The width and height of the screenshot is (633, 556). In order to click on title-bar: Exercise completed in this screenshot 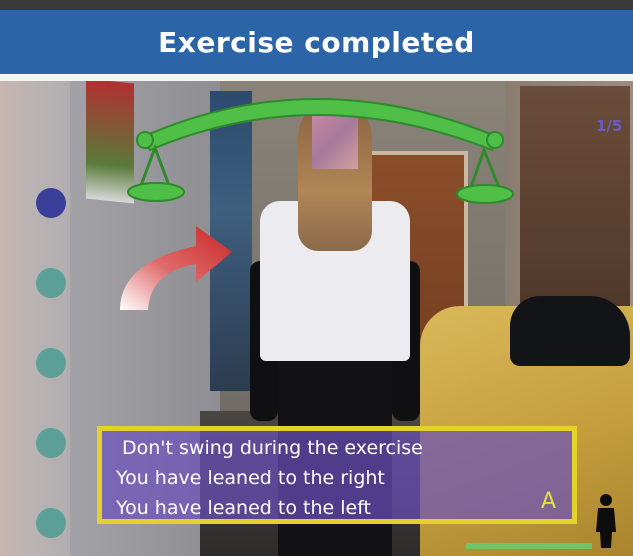, I will do `click(316, 42)`.